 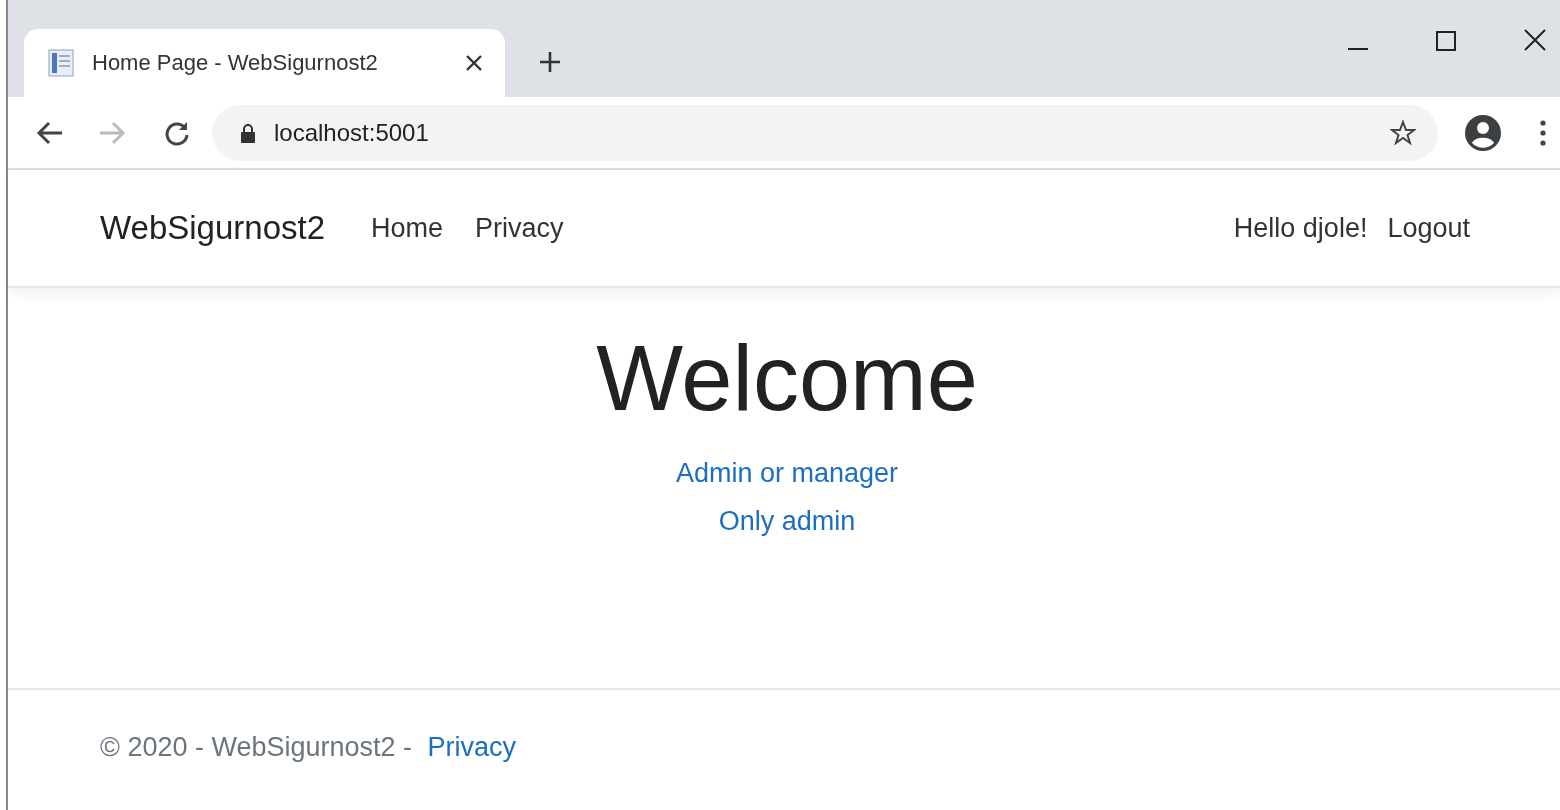 What do you see at coordinates (1428, 228) in the screenshot?
I see `logout-link: Logout` at bounding box center [1428, 228].